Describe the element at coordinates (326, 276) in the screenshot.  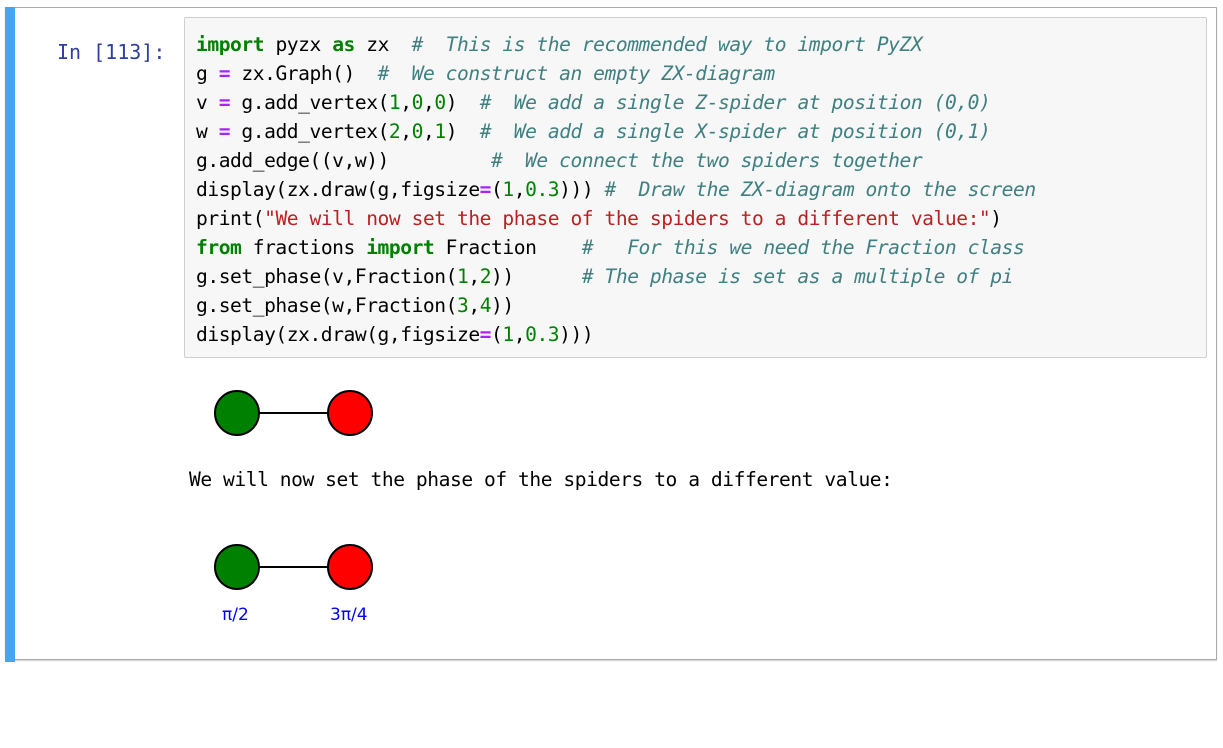
I see `code-token: g.set_phase(v,Fraction(` at that location.